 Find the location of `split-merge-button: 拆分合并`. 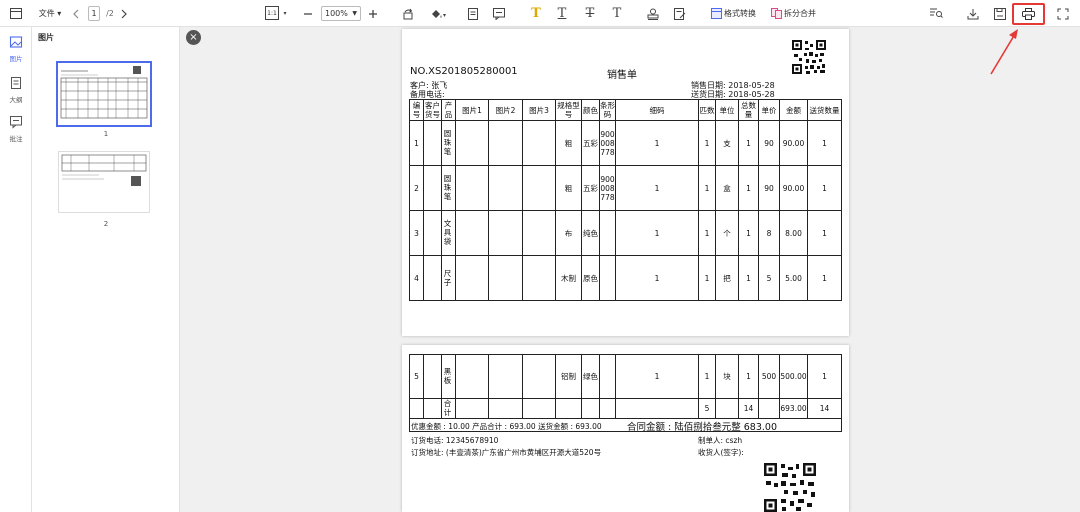

split-merge-button: 拆分合并 is located at coordinates (801, 13).